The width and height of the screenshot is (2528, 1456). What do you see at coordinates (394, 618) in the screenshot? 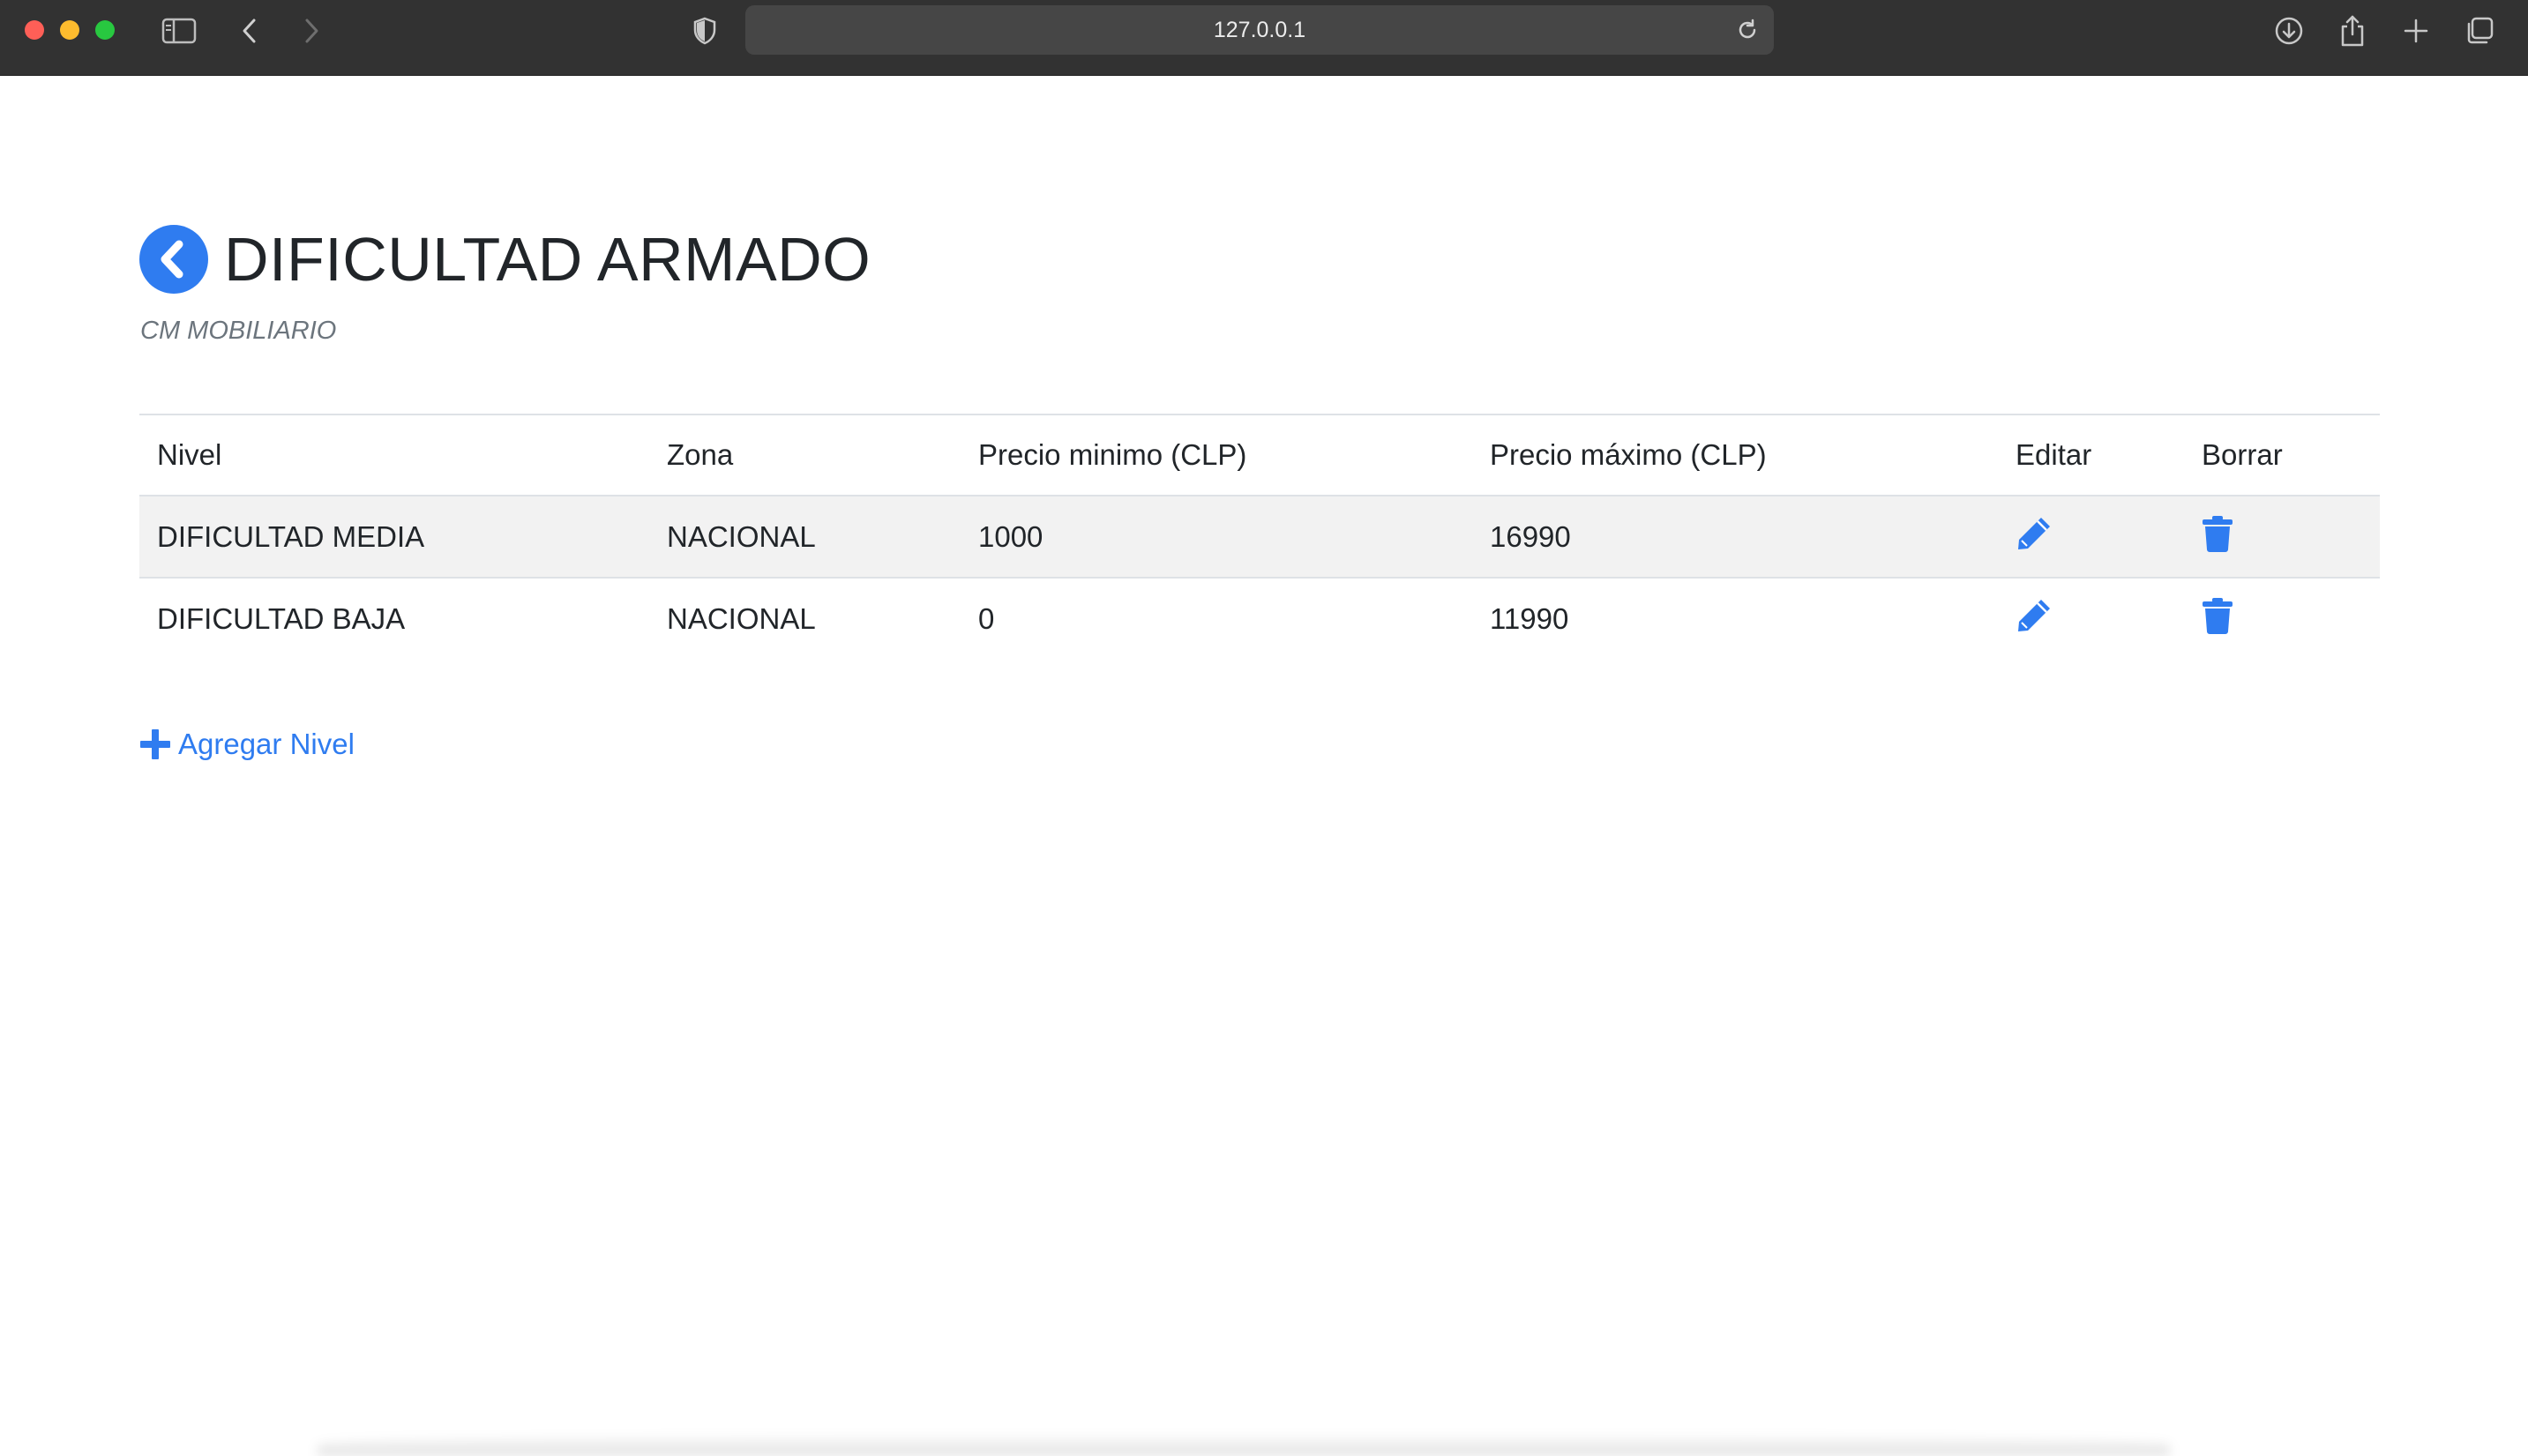
I see `cell-nivel: DIFICULTAD BAJA` at bounding box center [394, 618].